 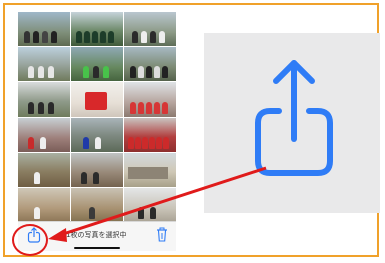 I want to click on selection-count-label: 1枚の写真を選択中, so click(x=96, y=235).